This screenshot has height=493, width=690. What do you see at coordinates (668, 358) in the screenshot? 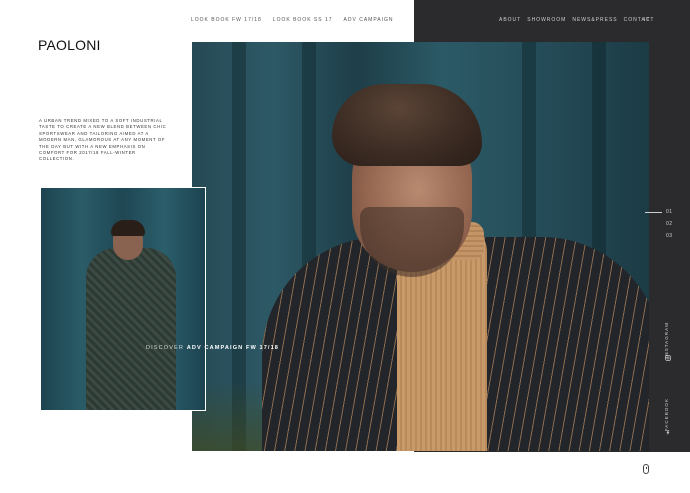
I see `instagram-icon` at bounding box center [668, 358].